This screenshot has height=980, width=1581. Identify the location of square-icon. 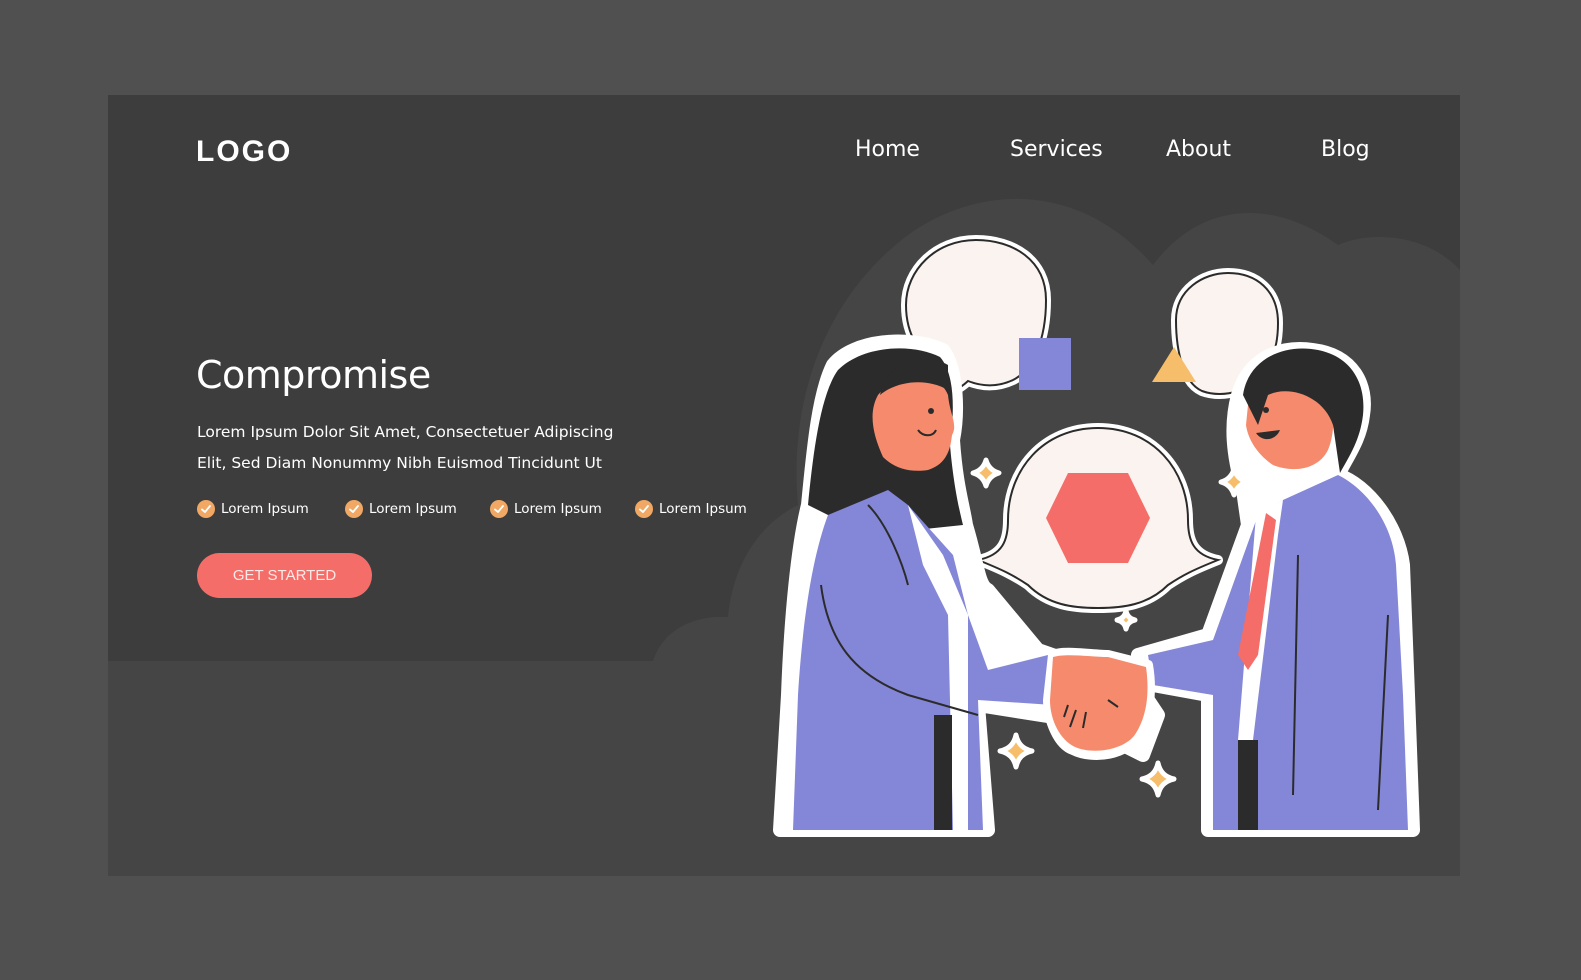
(1045, 364).